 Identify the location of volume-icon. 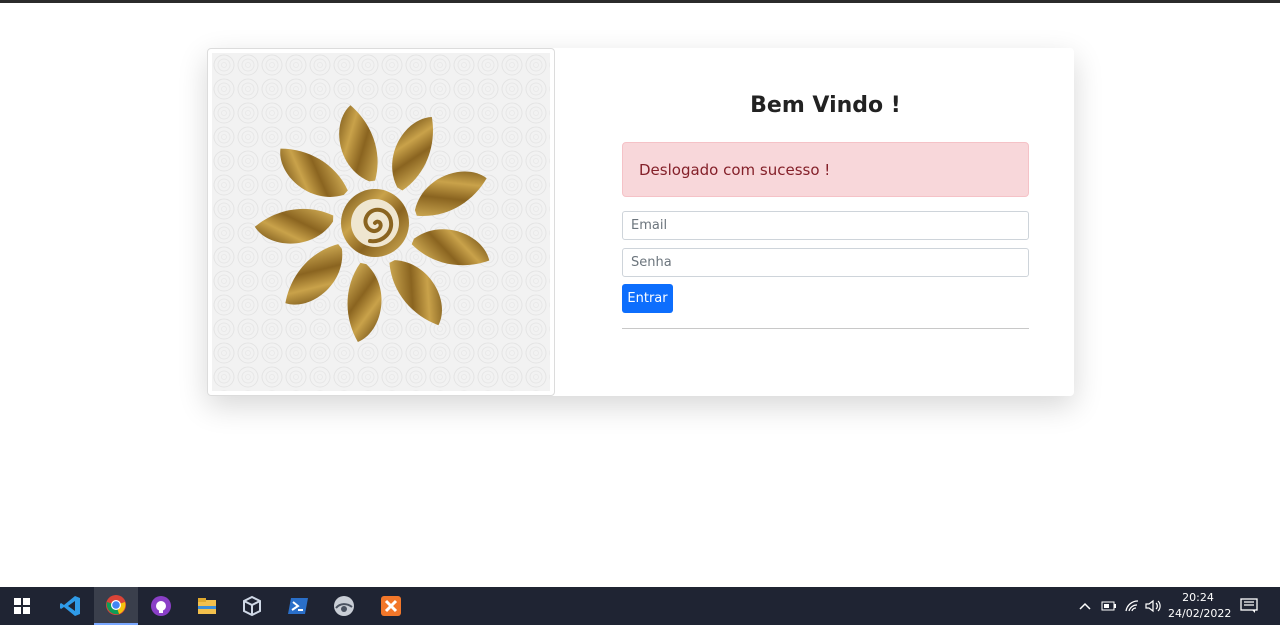
(1154, 606).